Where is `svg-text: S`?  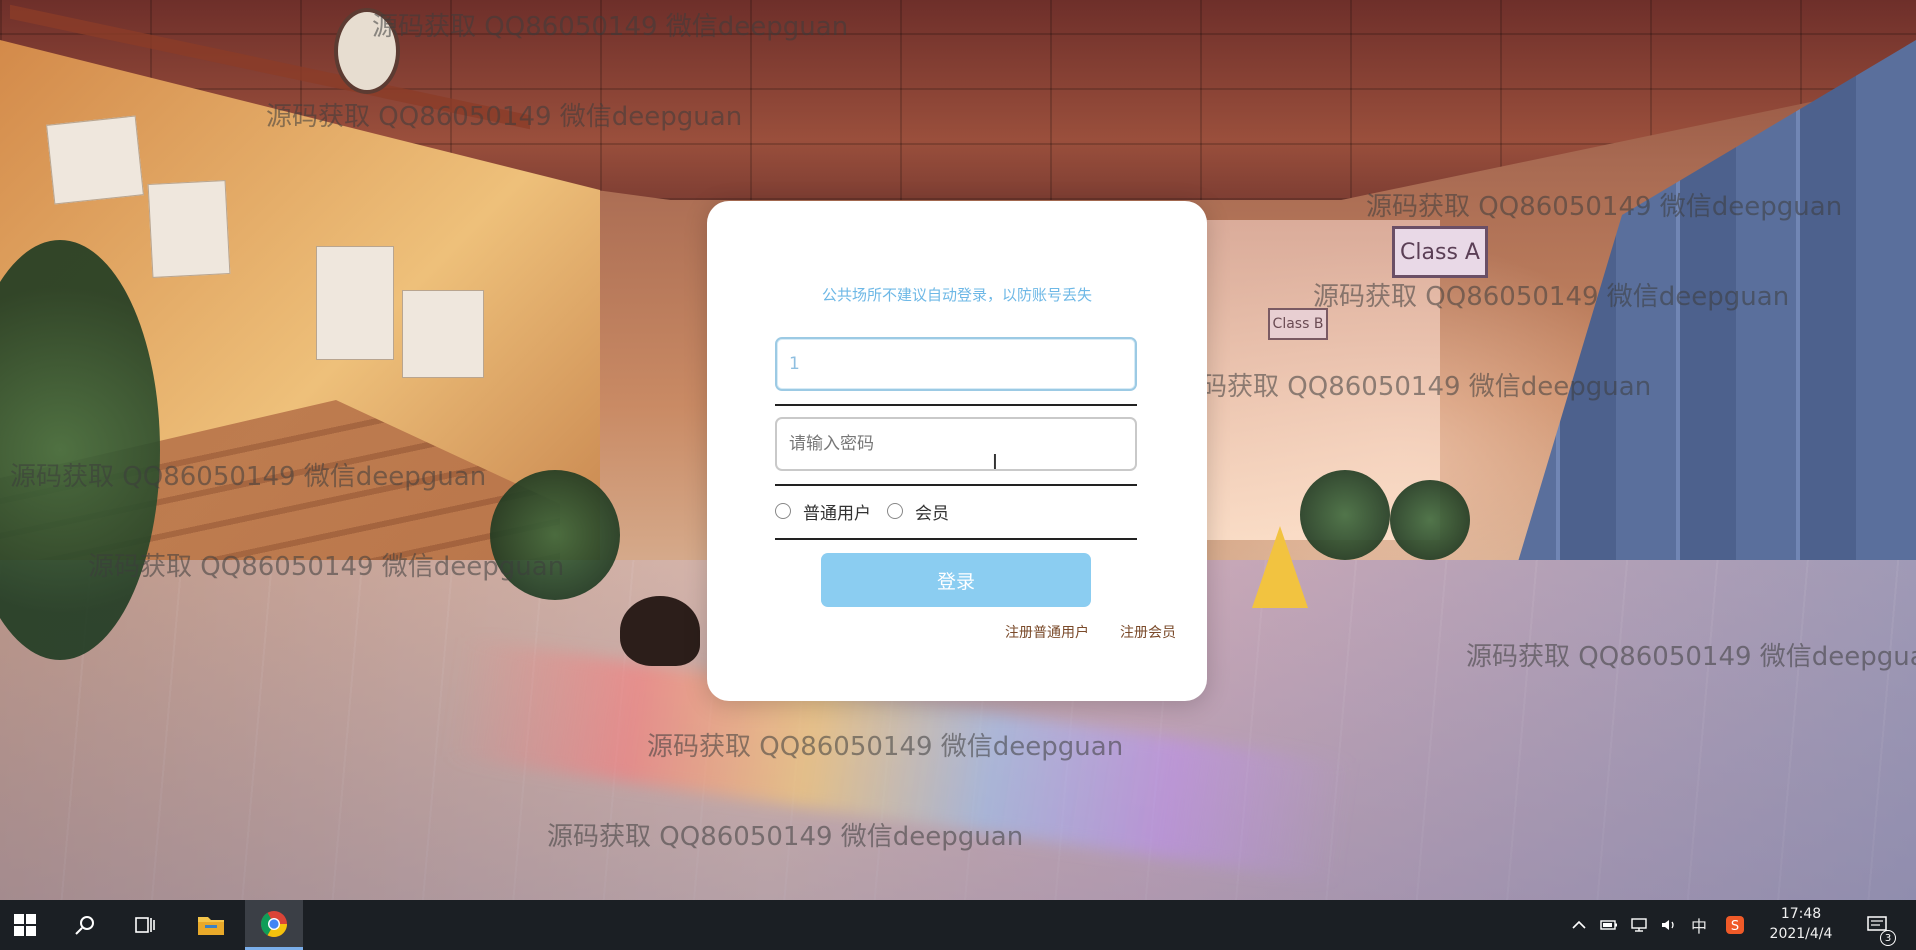
svg-text: S is located at coordinates (1735, 926).